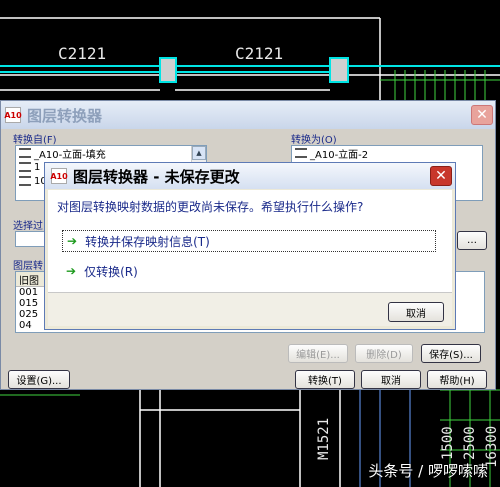 This screenshot has width=500, height=487. What do you see at coordinates (65, 115) in the screenshot?
I see `layer-translator-title: 图层转换器` at bounding box center [65, 115].